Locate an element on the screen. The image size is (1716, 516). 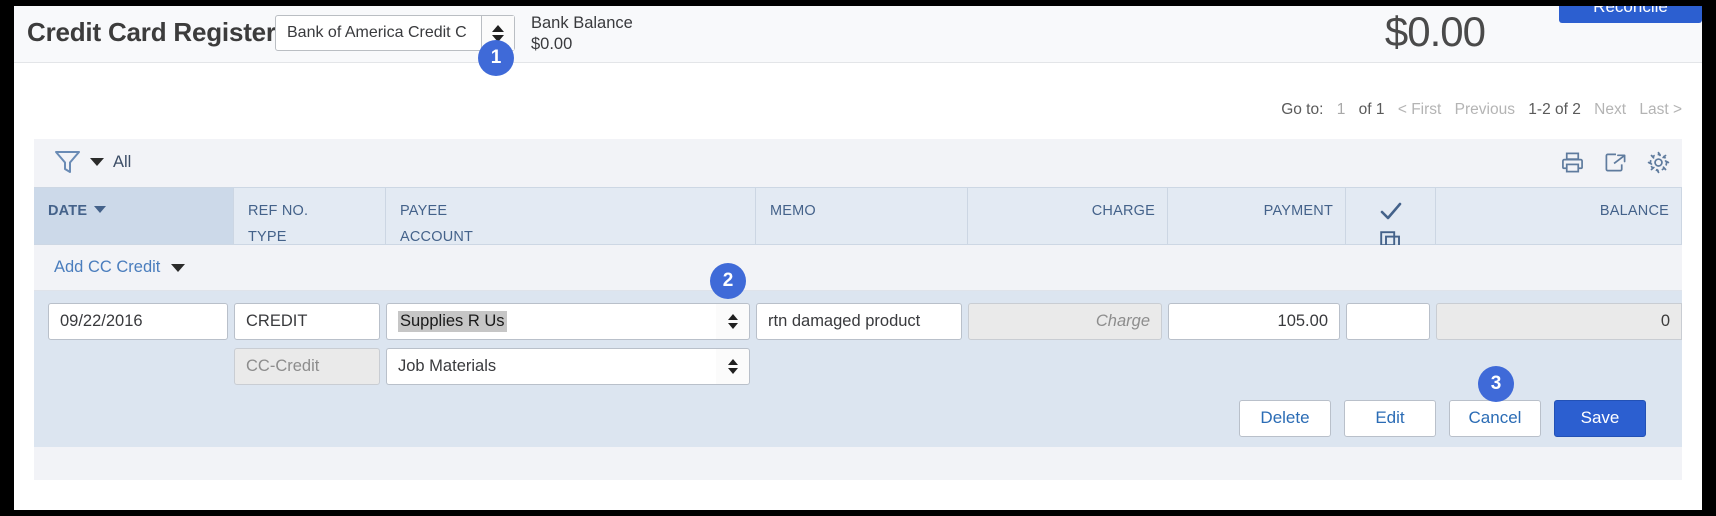
add-cc-credit-button: Add CC Credit is located at coordinates (120, 267).